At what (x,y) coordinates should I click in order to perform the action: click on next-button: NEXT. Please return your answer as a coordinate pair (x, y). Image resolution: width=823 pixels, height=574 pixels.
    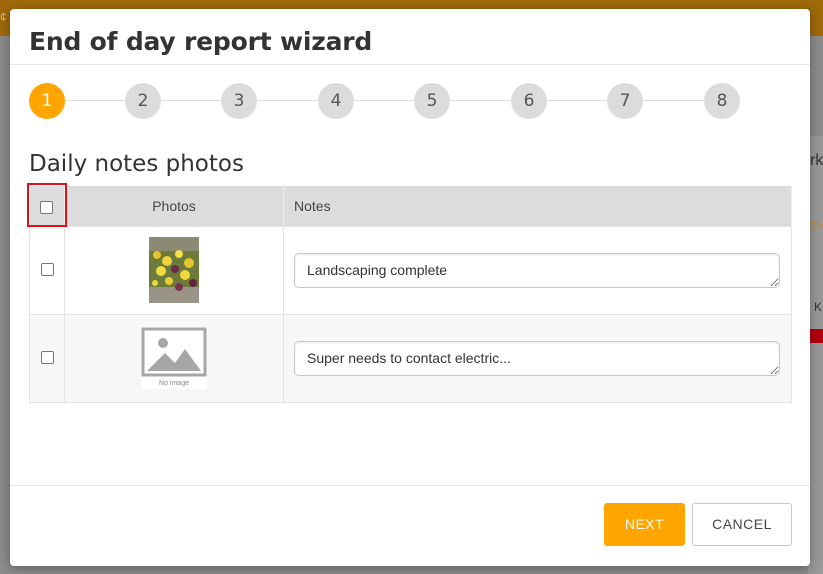
    Looking at the image, I should click on (644, 524).